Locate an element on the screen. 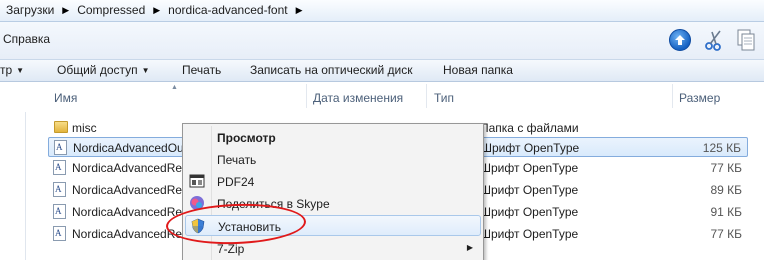 This screenshot has height=260, width=764. breadcrumb-item-downloads: Загрузки is located at coordinates (30, 10).